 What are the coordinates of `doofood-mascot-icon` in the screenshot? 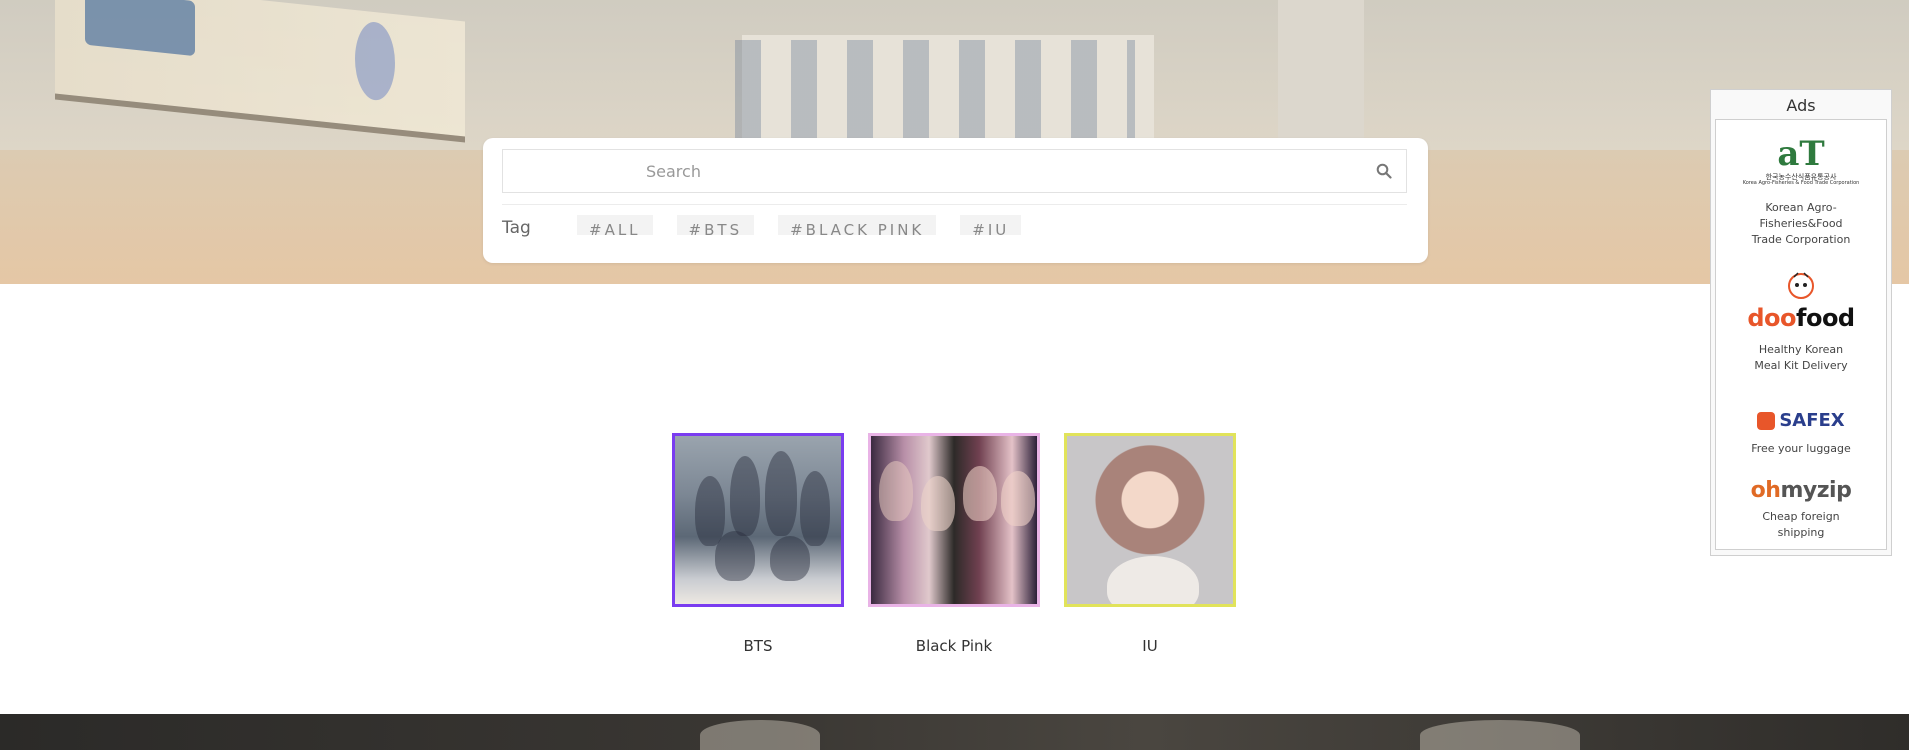 It's located at (1801, 285).